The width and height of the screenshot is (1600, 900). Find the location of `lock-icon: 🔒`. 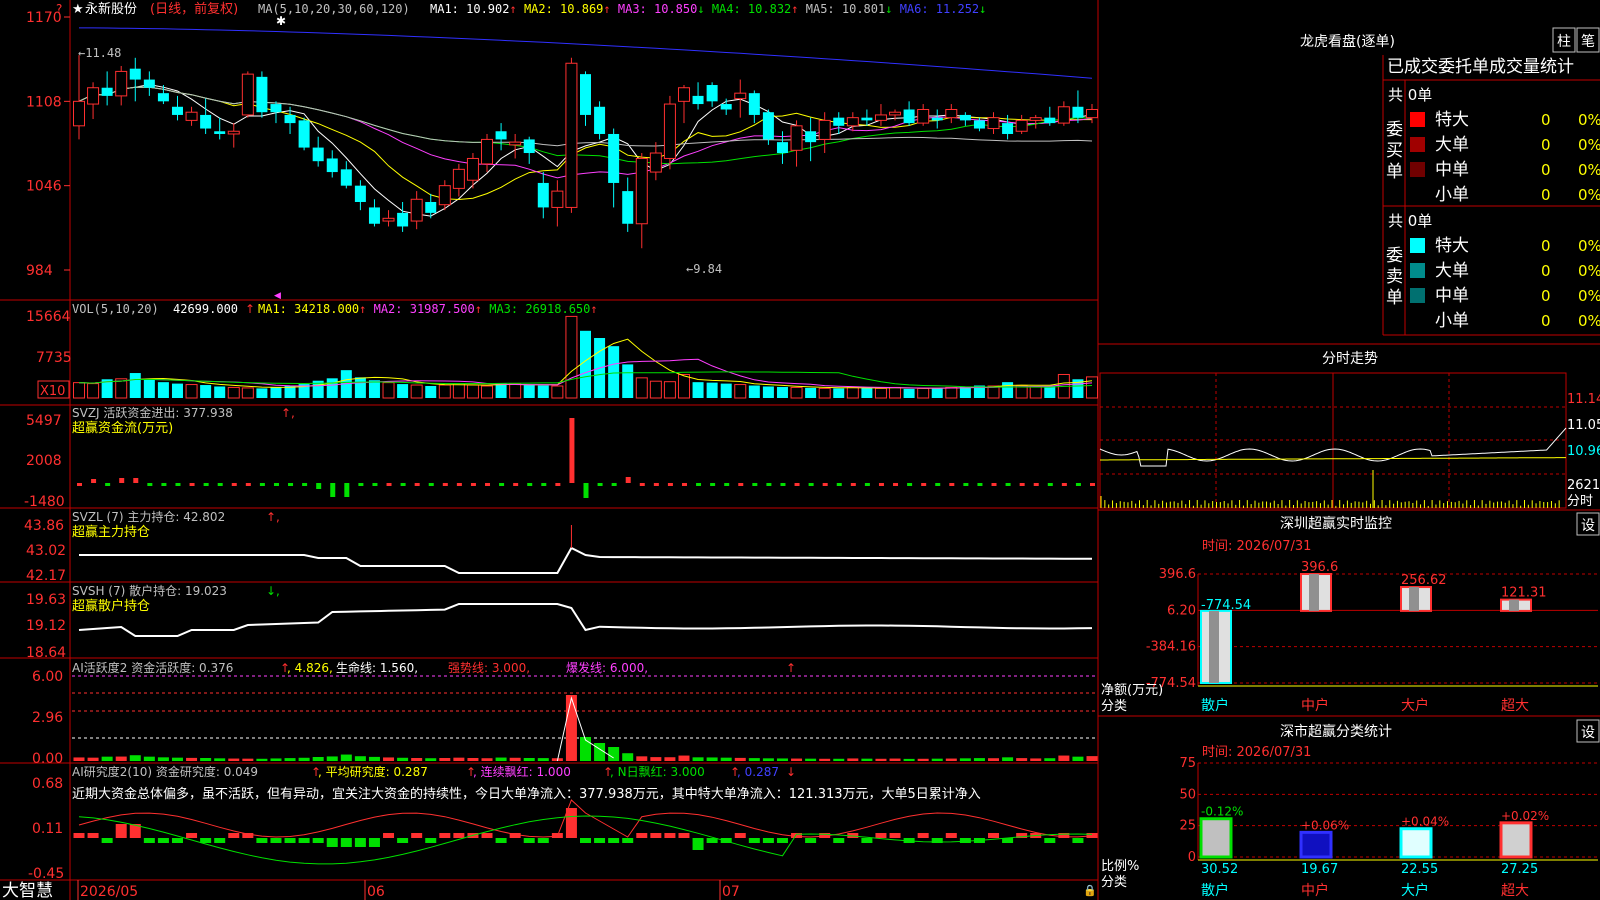

lock-icon: 🔒 is located at coordinates (1090, 890).